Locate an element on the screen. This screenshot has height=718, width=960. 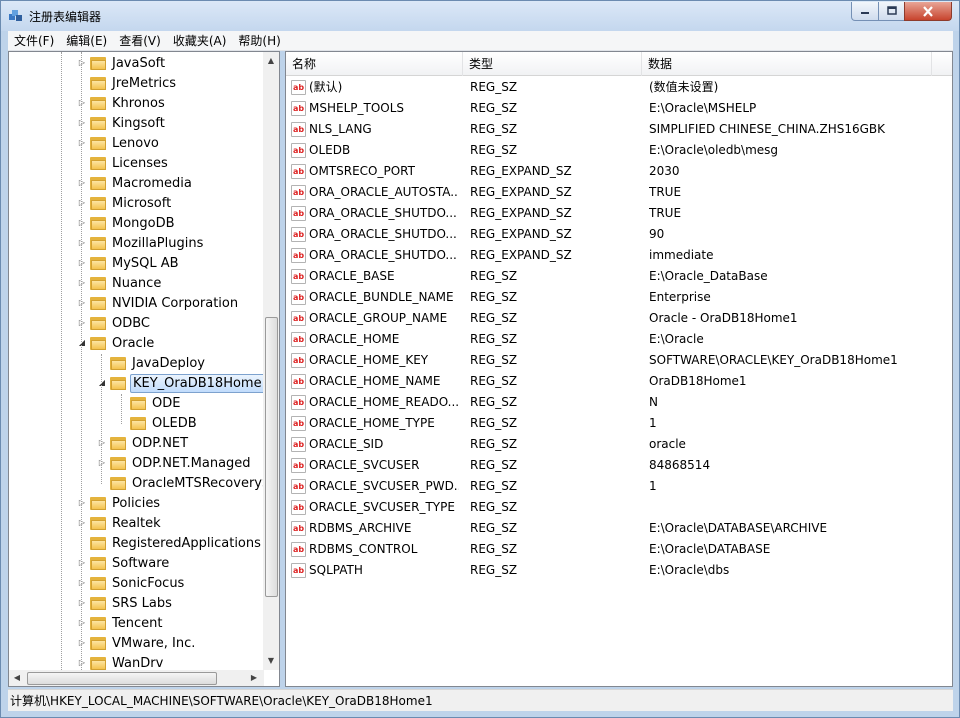
tree-item: ▷ Khronos is located at coordinates (122, 103).